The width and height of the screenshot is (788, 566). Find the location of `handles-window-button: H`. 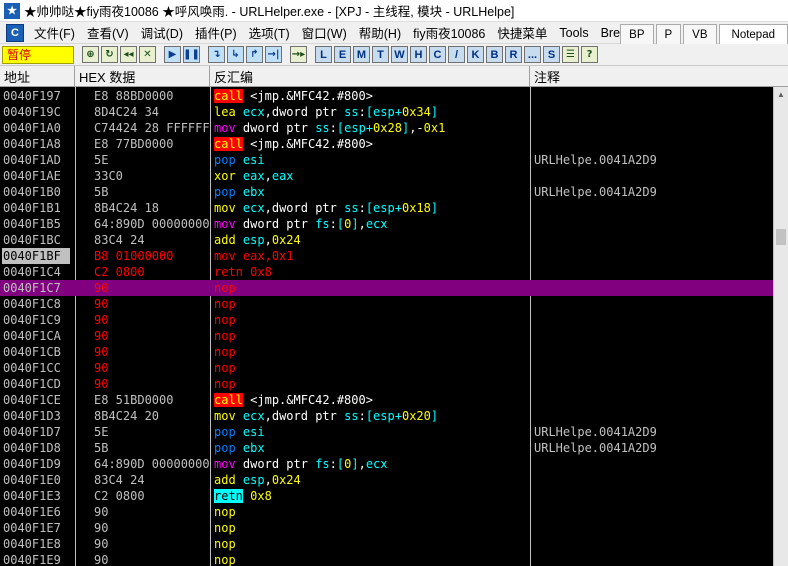

handles-window-button: H is located at coordinates (418, 54).